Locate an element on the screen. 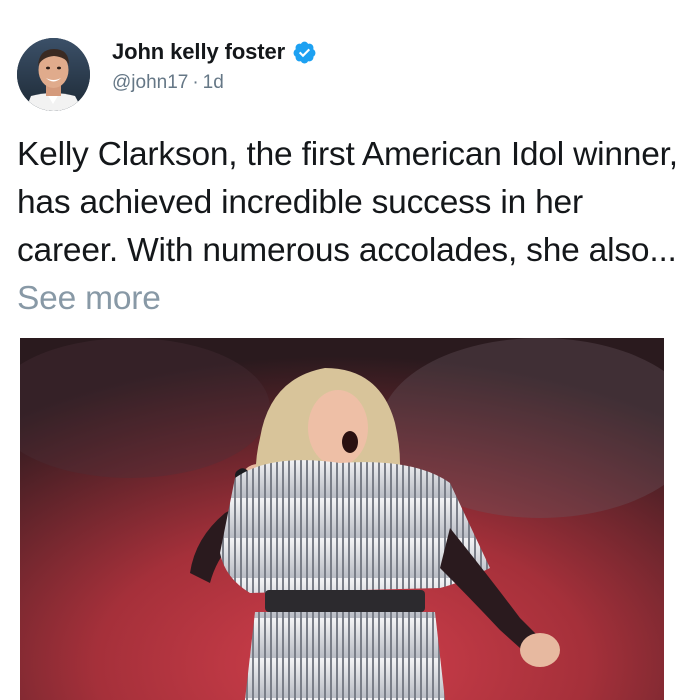 The image size is (700, 700). avatar-photo-icon is located at coordinates (53, 74).